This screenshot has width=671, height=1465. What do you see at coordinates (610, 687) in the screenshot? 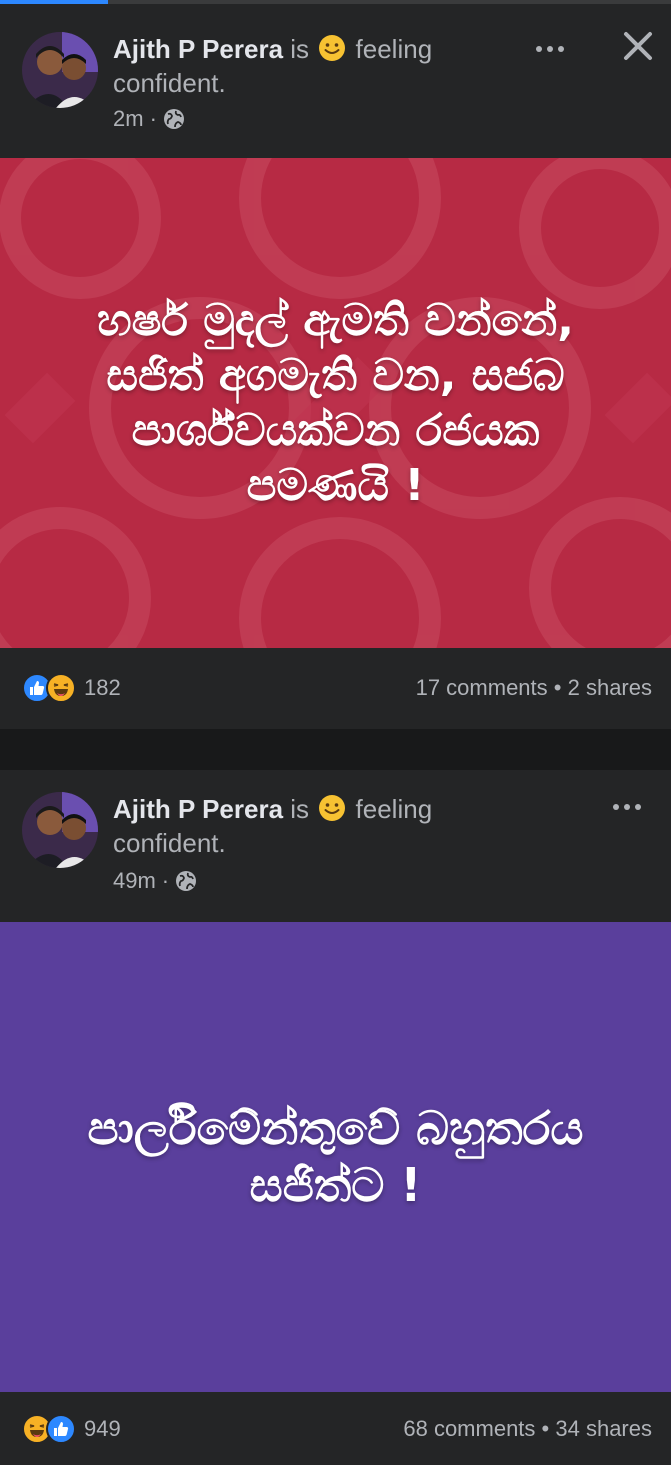
I see `shares-count-link: 2 shares` at bounding box center [610, 687].